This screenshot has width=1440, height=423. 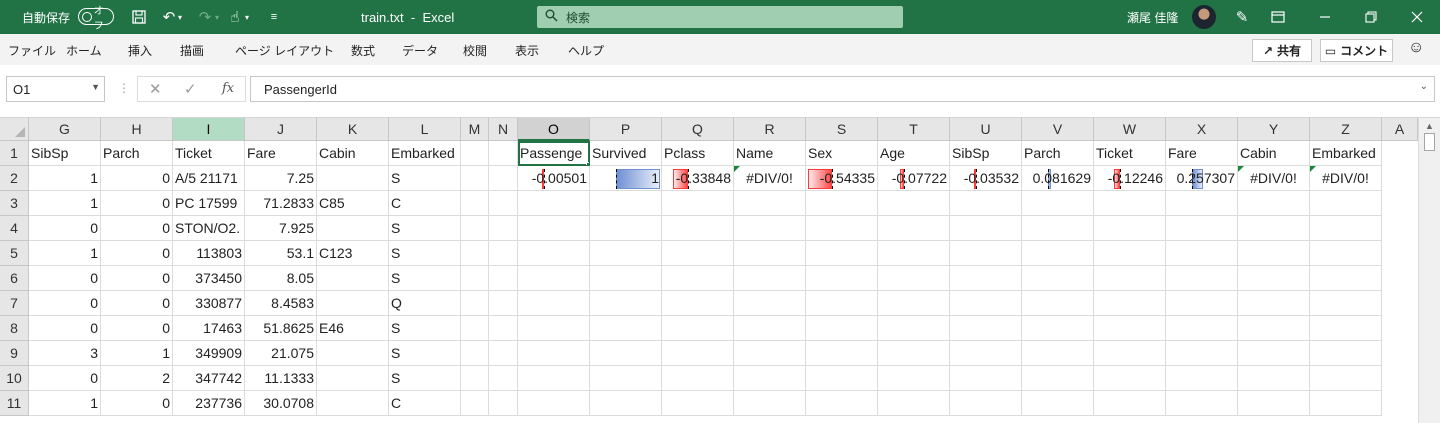 I want to click on cell-z4, so click(x=1346, y=228).